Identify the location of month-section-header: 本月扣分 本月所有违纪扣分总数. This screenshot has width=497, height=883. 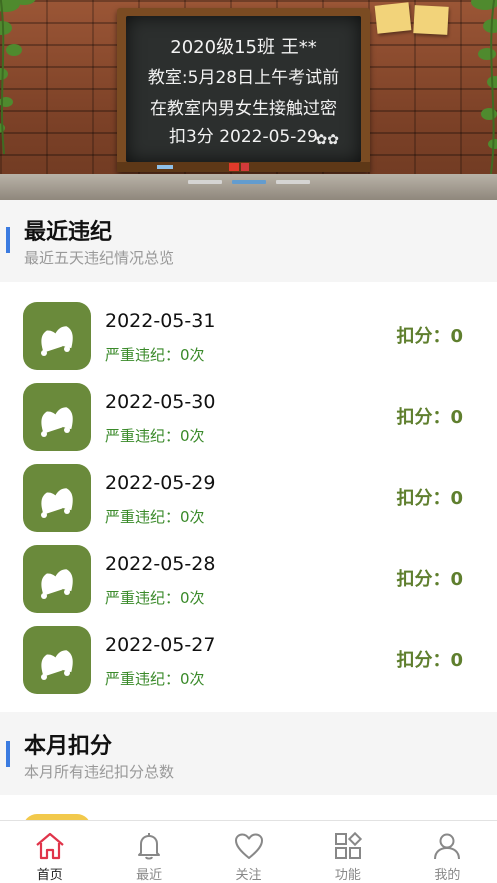
(248, 754).